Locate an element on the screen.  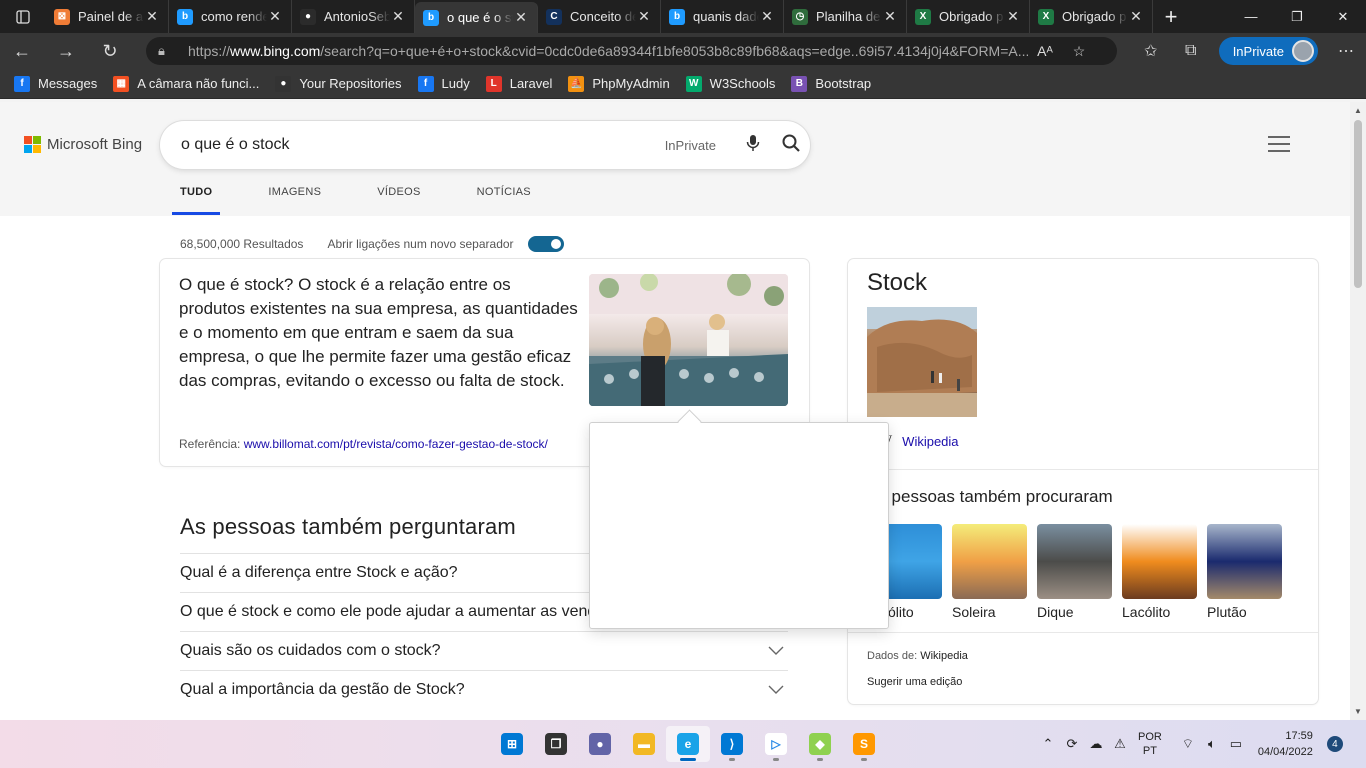
search-box: o que é o stock InPrivate is located at coordinates (485, 145).